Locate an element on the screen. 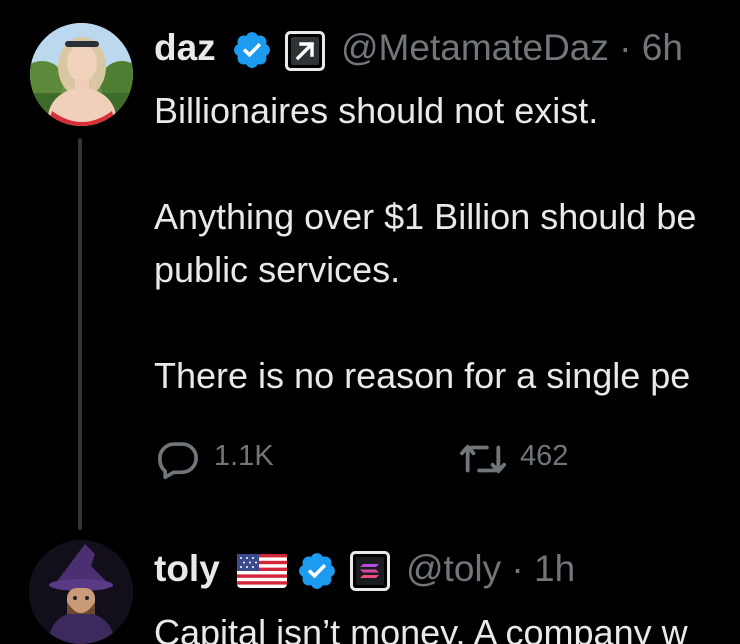 This screenshot has height=644, width=740. avatar-daz is located at coordinates (81, 74).